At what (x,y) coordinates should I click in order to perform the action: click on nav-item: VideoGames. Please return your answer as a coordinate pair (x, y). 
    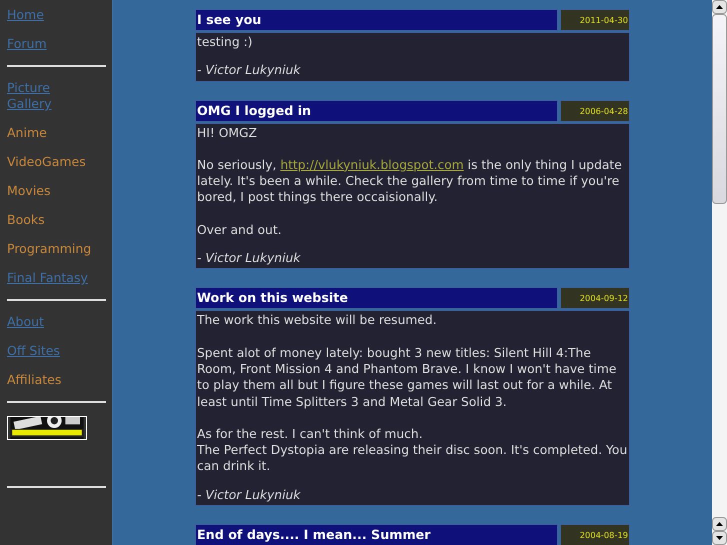
    Looking at the image, I should click on (56, 162).